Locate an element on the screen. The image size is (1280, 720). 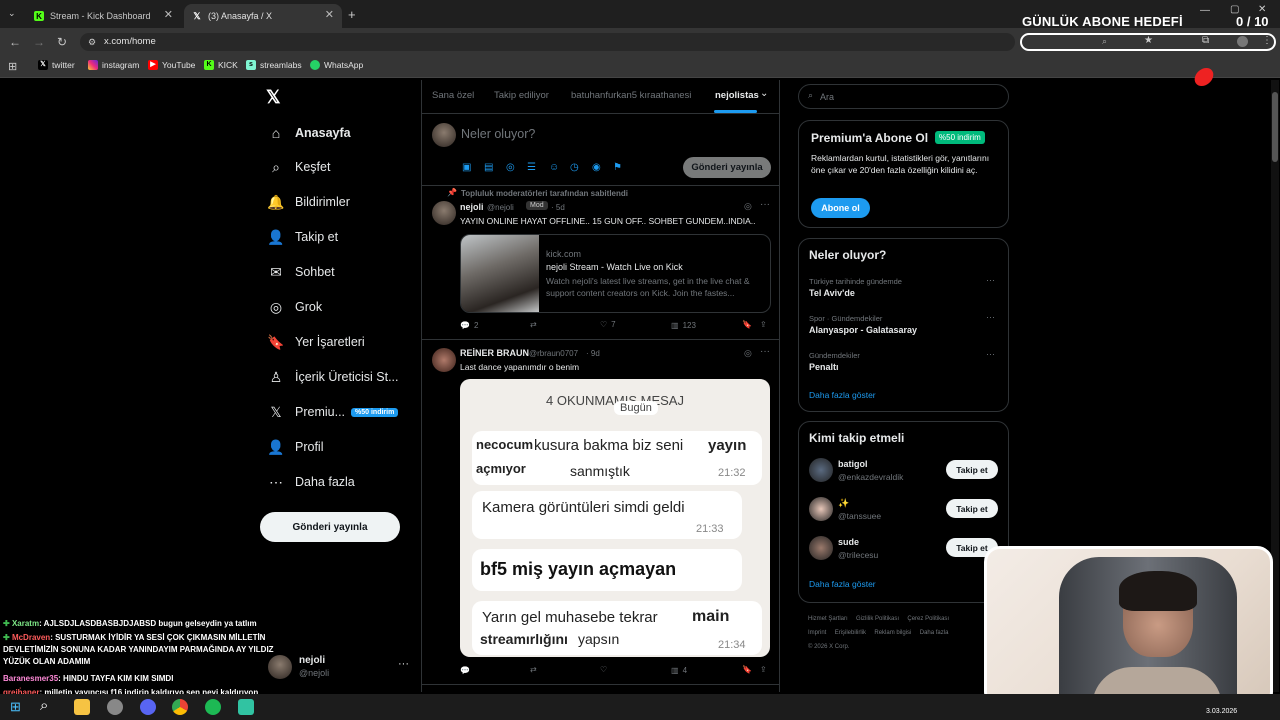
flag-icon: ⚑ is located at coordinates (617, 167).